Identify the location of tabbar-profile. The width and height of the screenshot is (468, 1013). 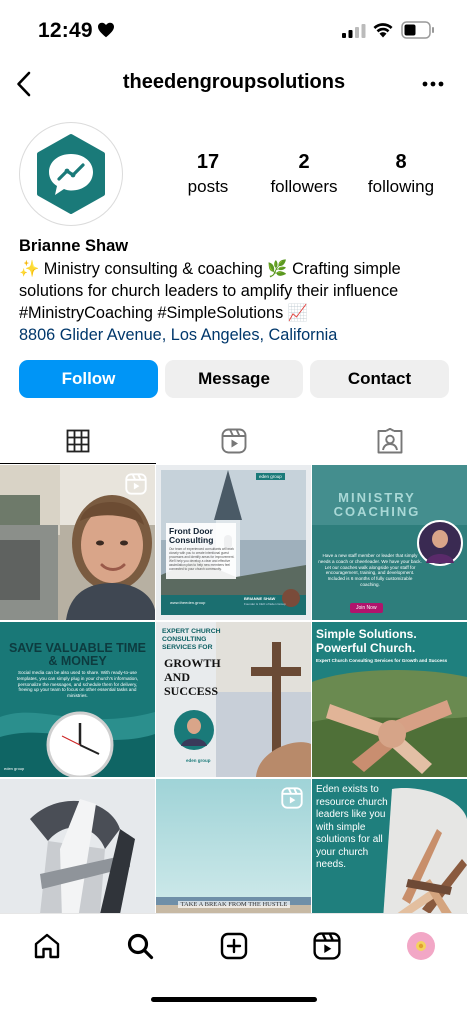
(421, 946).